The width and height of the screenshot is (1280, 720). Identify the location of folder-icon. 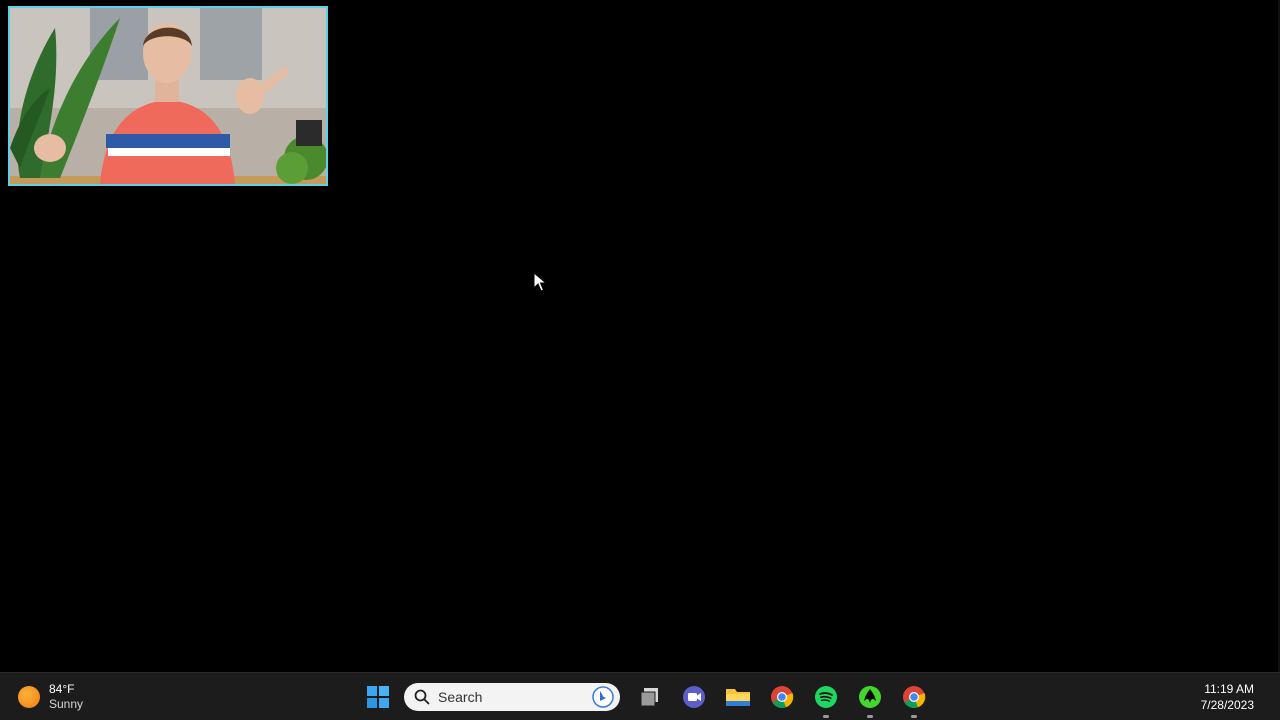
(738, 697).